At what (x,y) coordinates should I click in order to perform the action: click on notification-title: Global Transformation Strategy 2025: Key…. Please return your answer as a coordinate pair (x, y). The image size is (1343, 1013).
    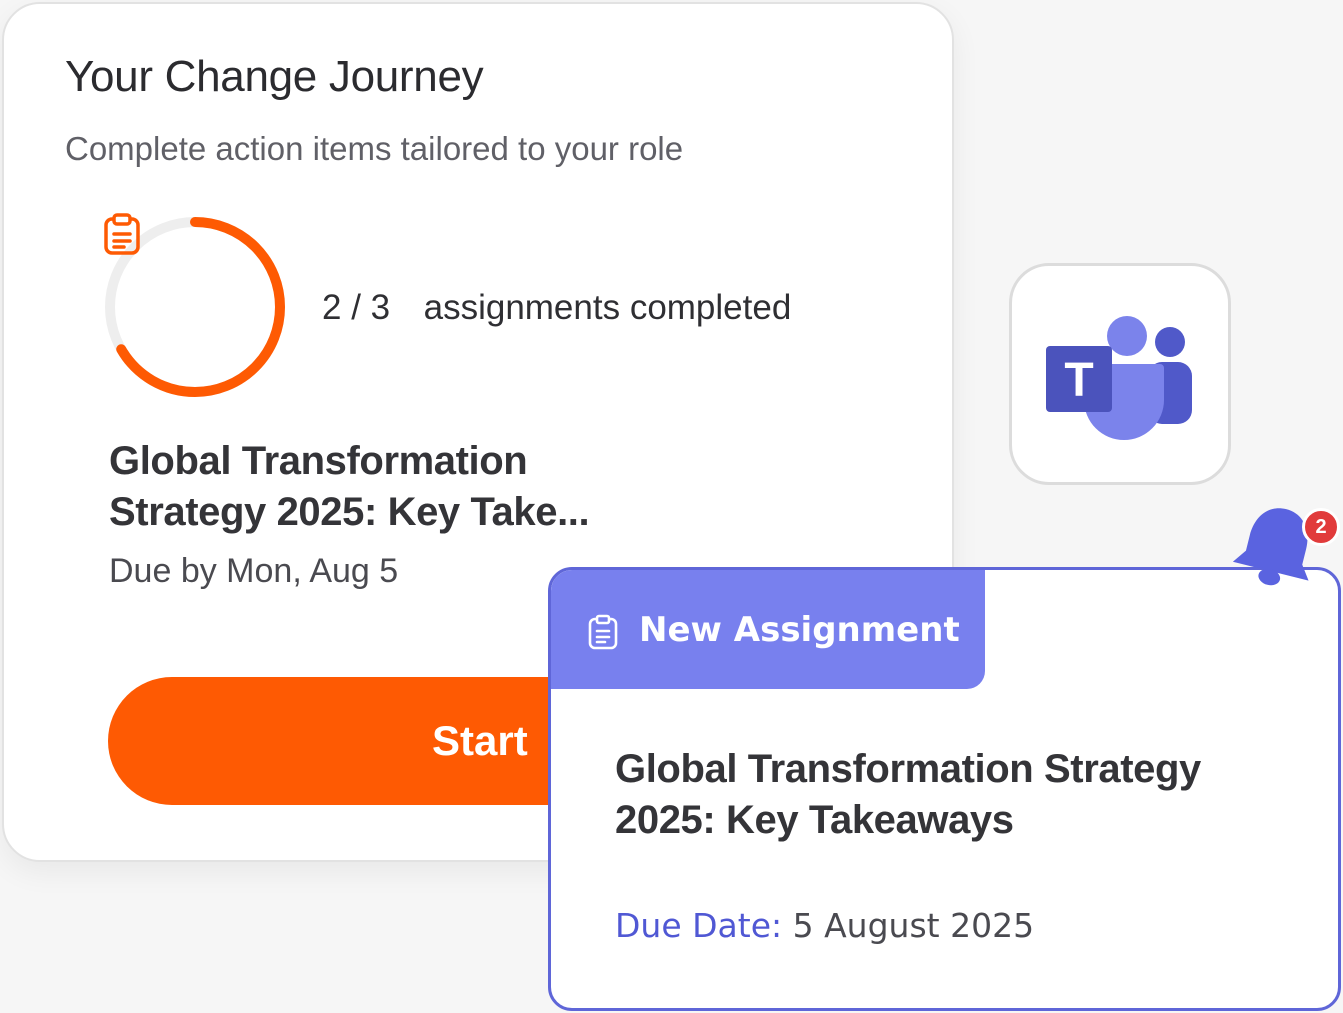
    Looking at the image, I should click on (908, 794).